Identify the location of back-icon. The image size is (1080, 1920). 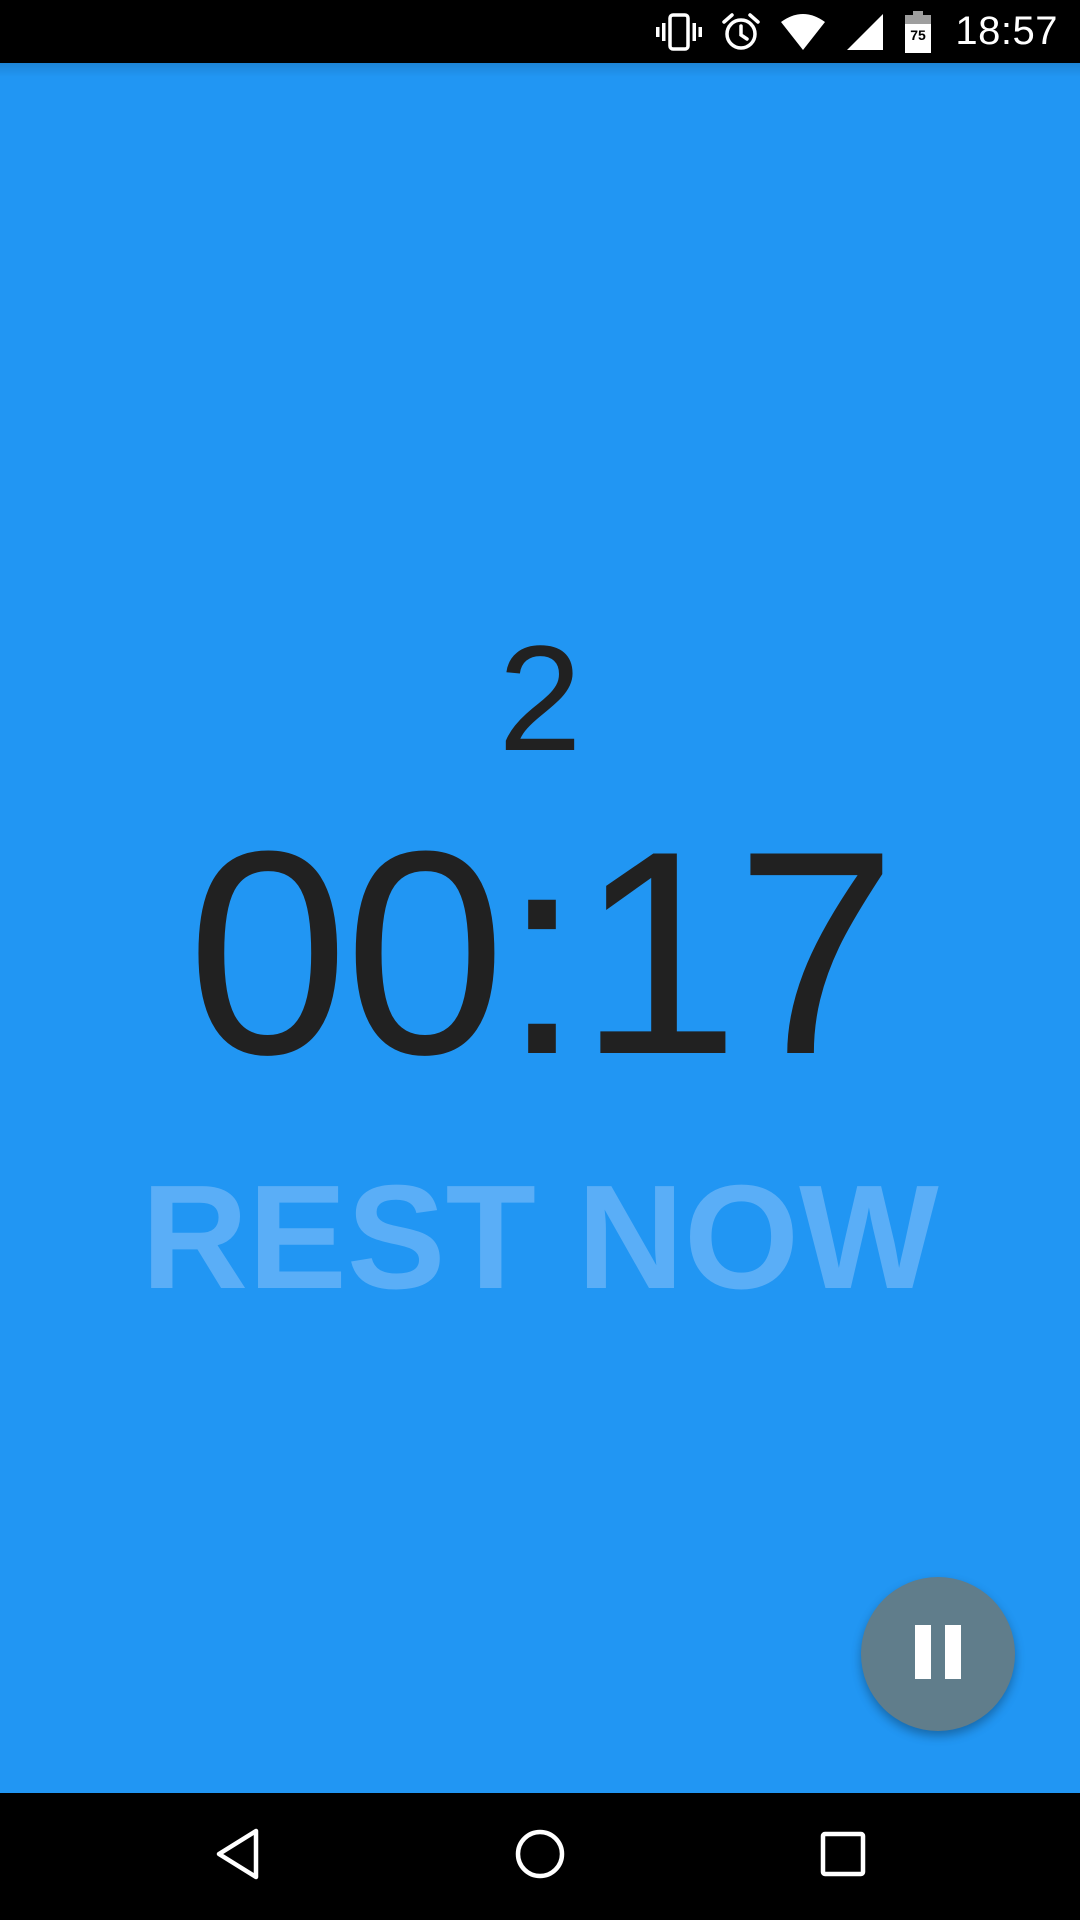
(238, 1856).